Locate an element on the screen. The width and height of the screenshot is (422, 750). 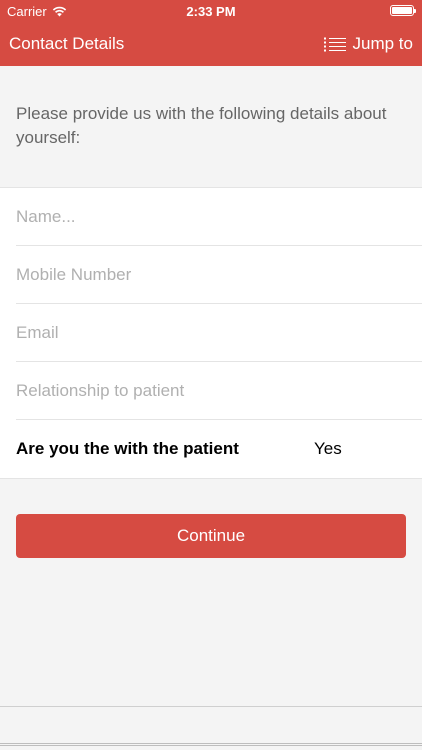
status-bar: Carrier 2:33 PM is located at coordinates (211, 11).